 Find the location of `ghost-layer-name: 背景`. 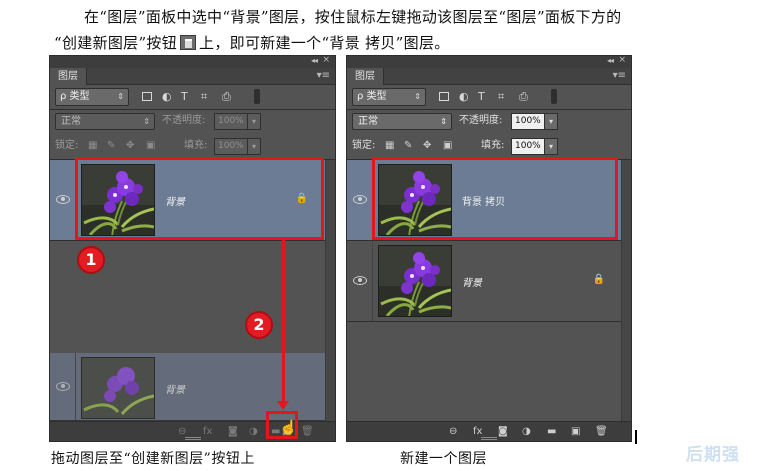

ghost-layer-name: 背景 is located at coordinates (175, 390).